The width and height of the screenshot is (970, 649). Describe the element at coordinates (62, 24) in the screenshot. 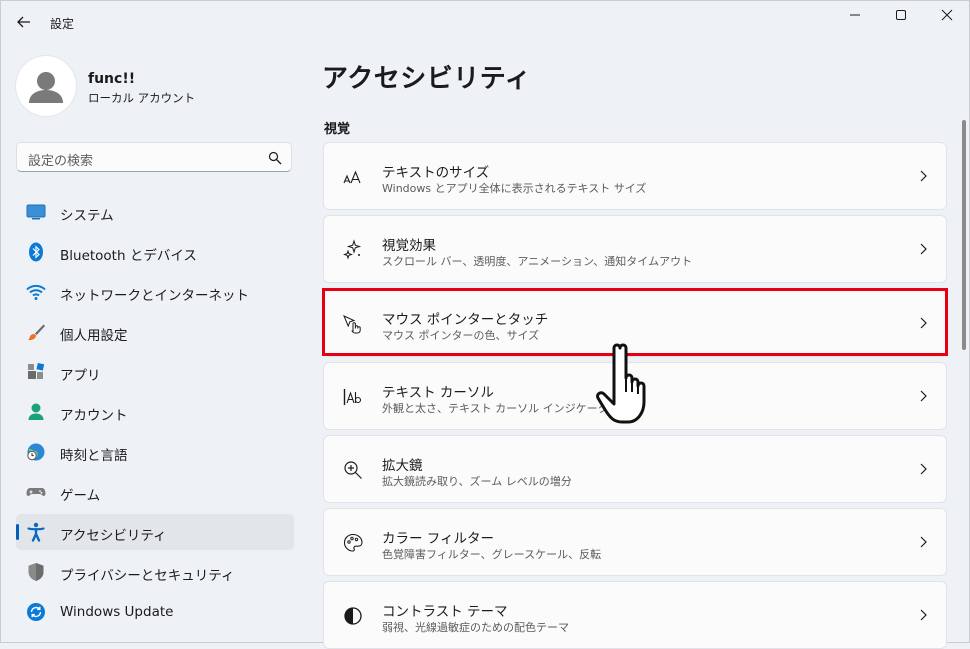

I see `app-title: 設定` at that location.